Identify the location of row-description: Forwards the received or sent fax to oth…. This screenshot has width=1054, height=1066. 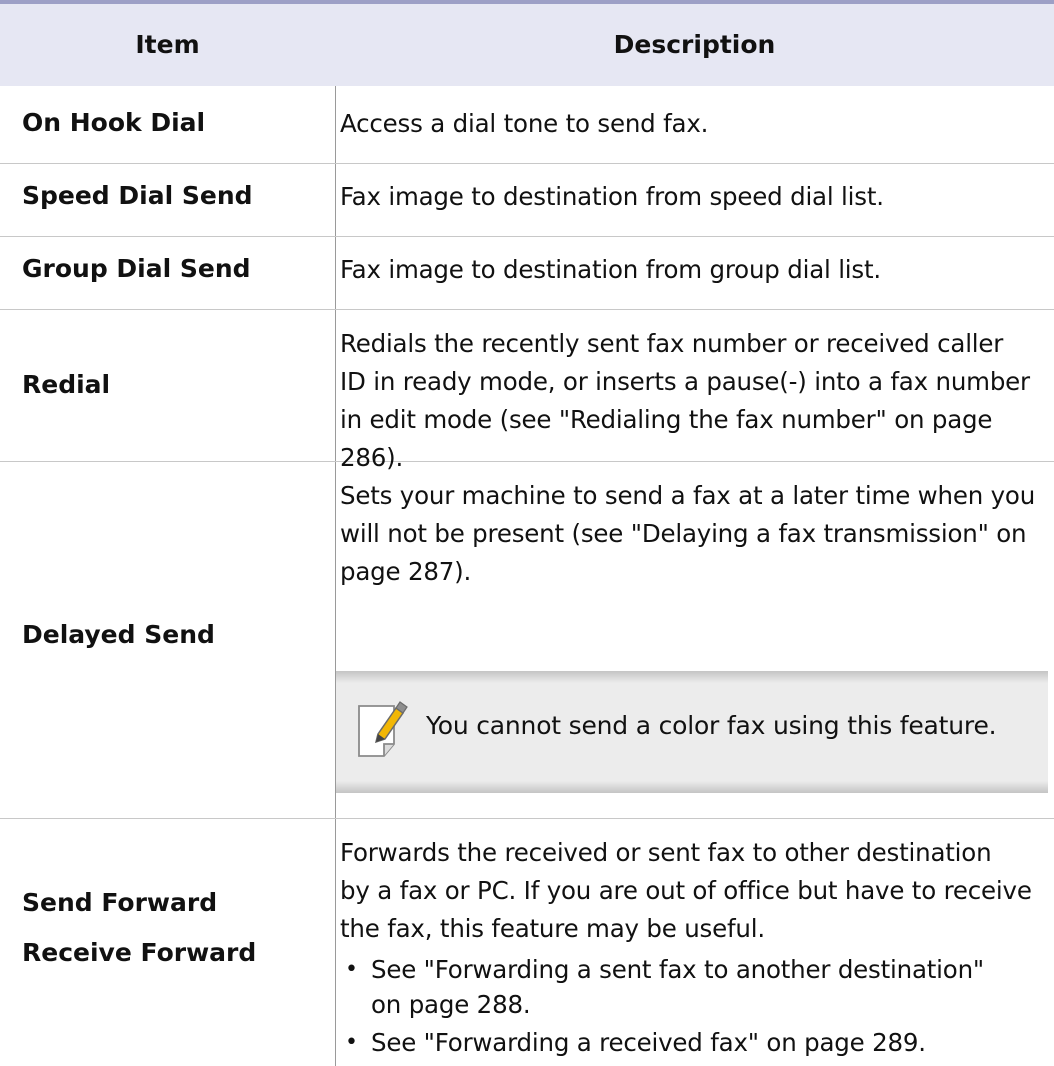
(666, 852).